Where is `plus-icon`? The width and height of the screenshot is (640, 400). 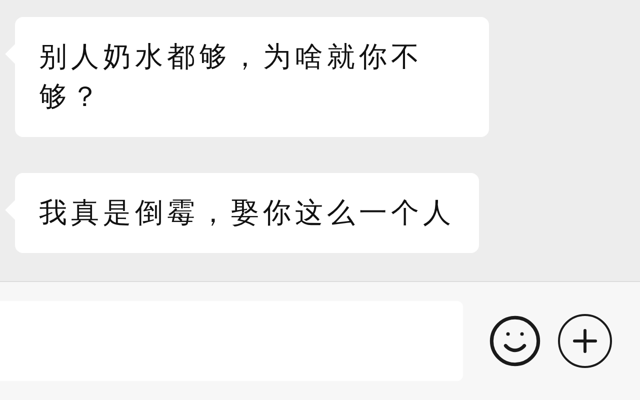 plus-icon is located at coordinates (585, 341).